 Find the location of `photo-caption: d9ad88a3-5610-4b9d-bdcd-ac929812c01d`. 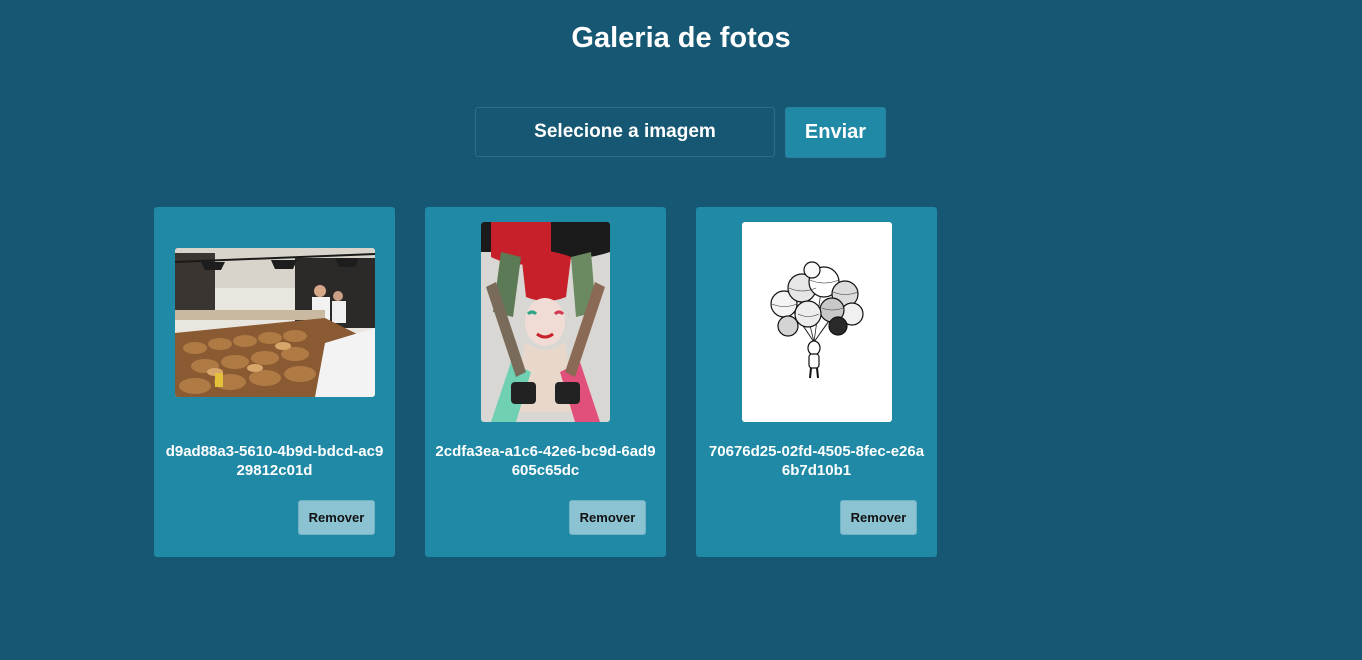

photo-caption: d9ad88a3-5610-4b9d-bdcd-ac929812c01d is located at coordinates (274, 461).